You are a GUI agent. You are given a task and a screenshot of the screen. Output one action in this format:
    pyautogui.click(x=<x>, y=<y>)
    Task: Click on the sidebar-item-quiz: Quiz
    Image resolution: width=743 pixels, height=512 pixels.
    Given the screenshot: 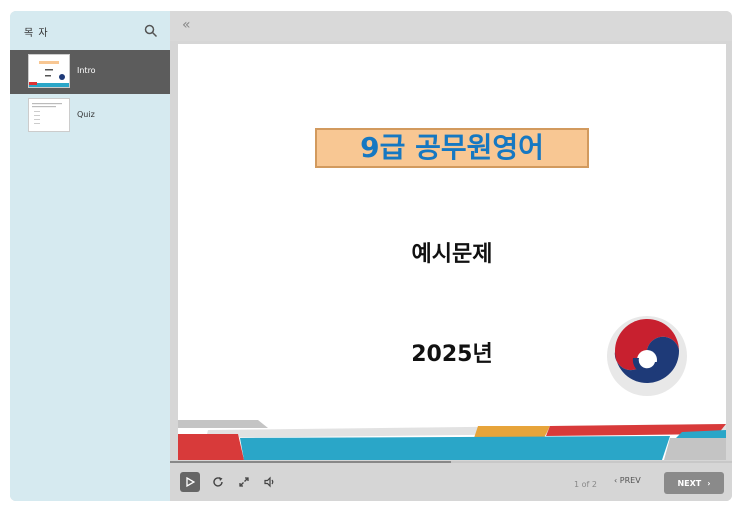 What is the action you would take?
    pyautogui.click(x=90, y=116)
    